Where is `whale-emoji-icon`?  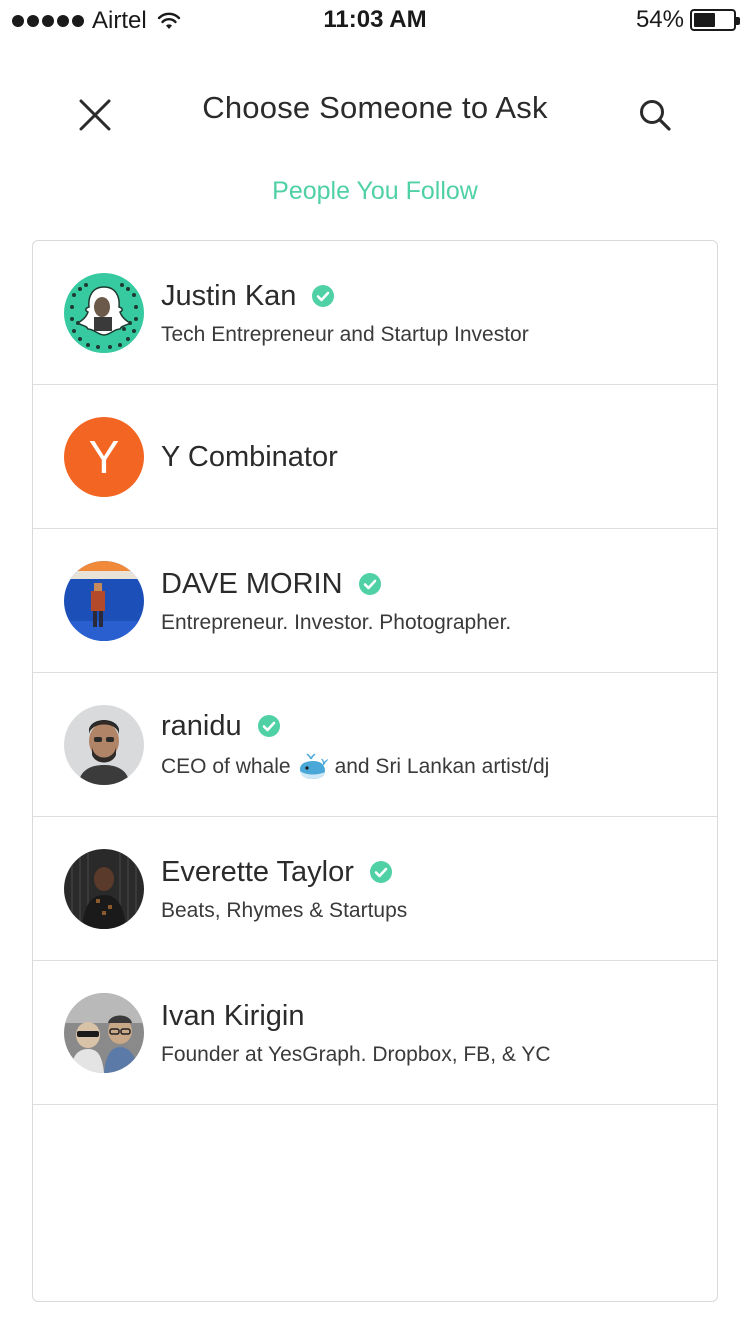
whale-emoji-icon is located at coordinates (313, 765).